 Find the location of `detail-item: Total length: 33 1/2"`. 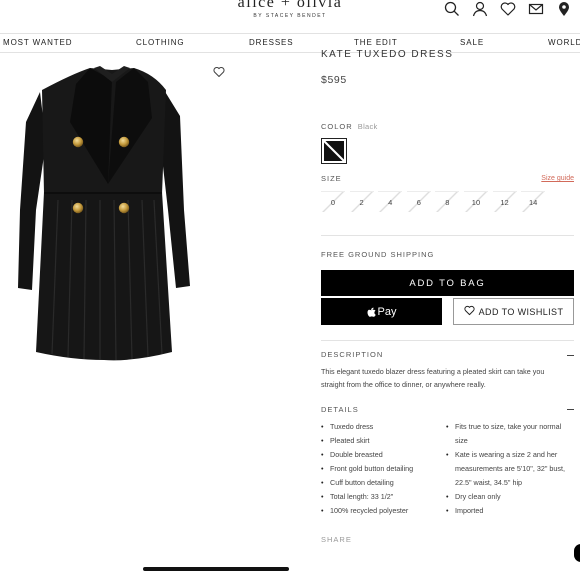

detail-item: Total length: 33 1/2" is located at coordinates (383, 497).